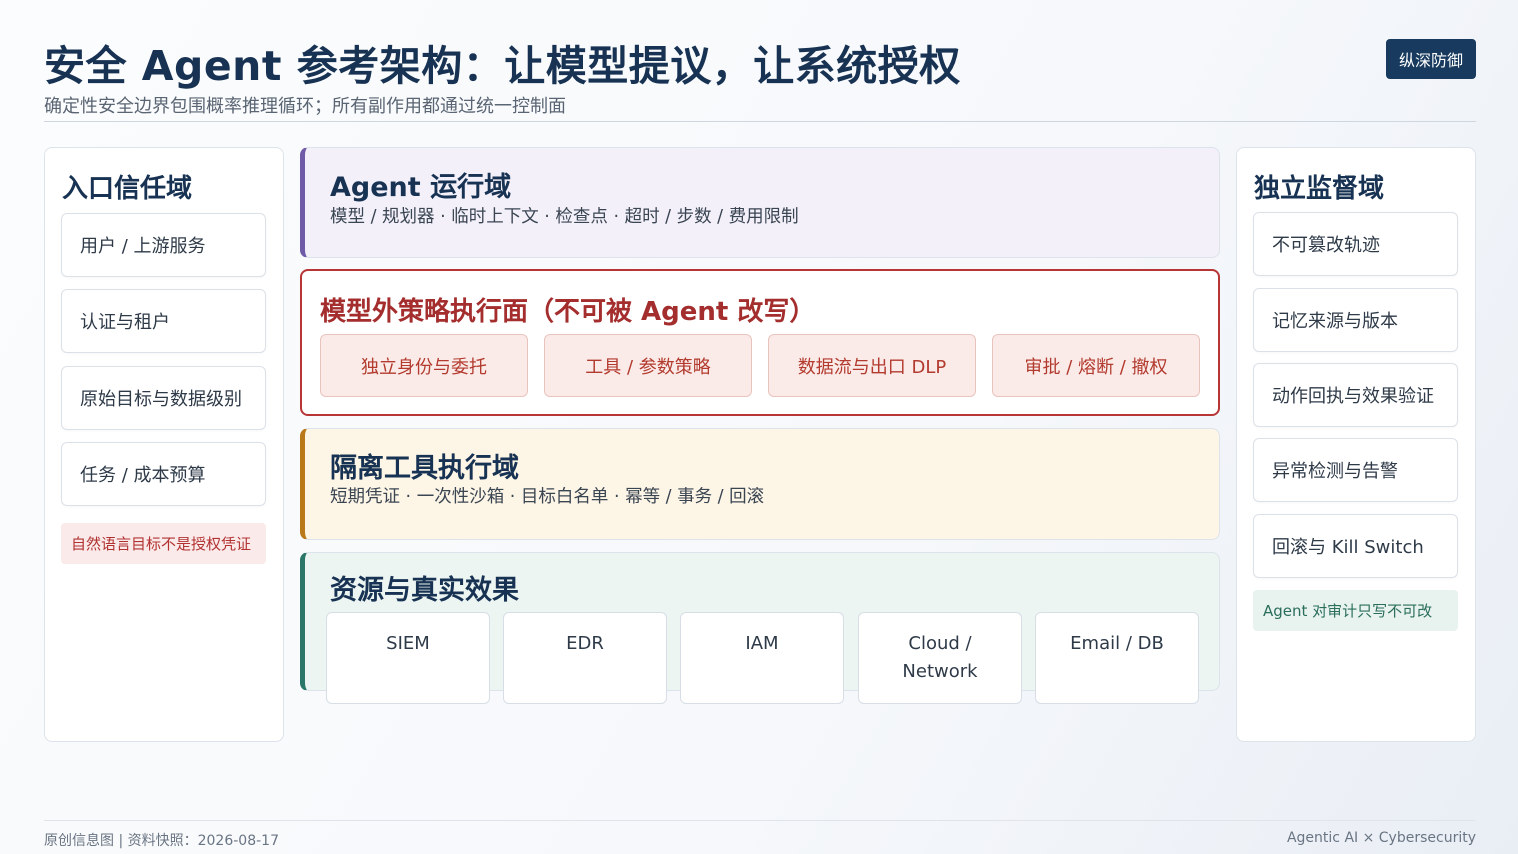 The height and width of the screenshot is (854, 1518). I want to click on resource-edr: EDR, so click(585, 658).